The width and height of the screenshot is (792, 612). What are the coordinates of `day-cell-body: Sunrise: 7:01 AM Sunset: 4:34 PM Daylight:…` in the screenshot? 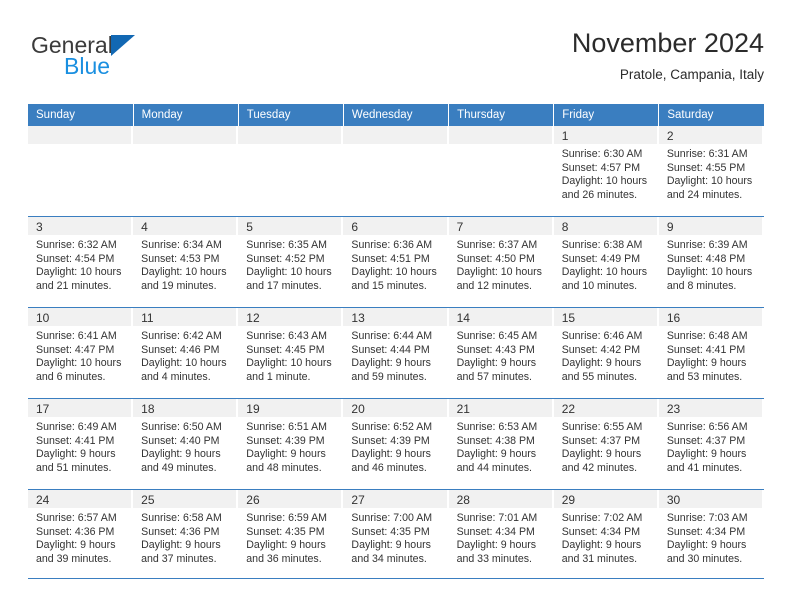 It's located at (501, 537).